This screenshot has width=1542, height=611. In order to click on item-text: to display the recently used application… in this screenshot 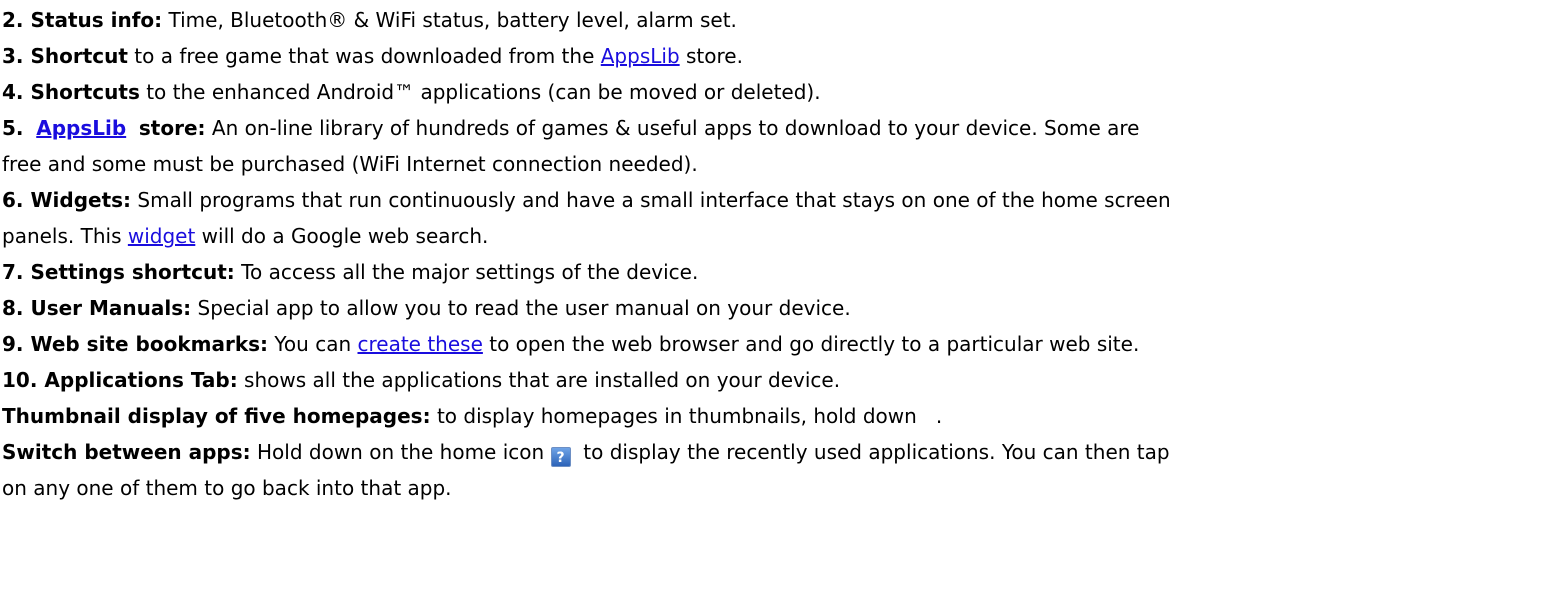, I will do `click(870, 452)`.